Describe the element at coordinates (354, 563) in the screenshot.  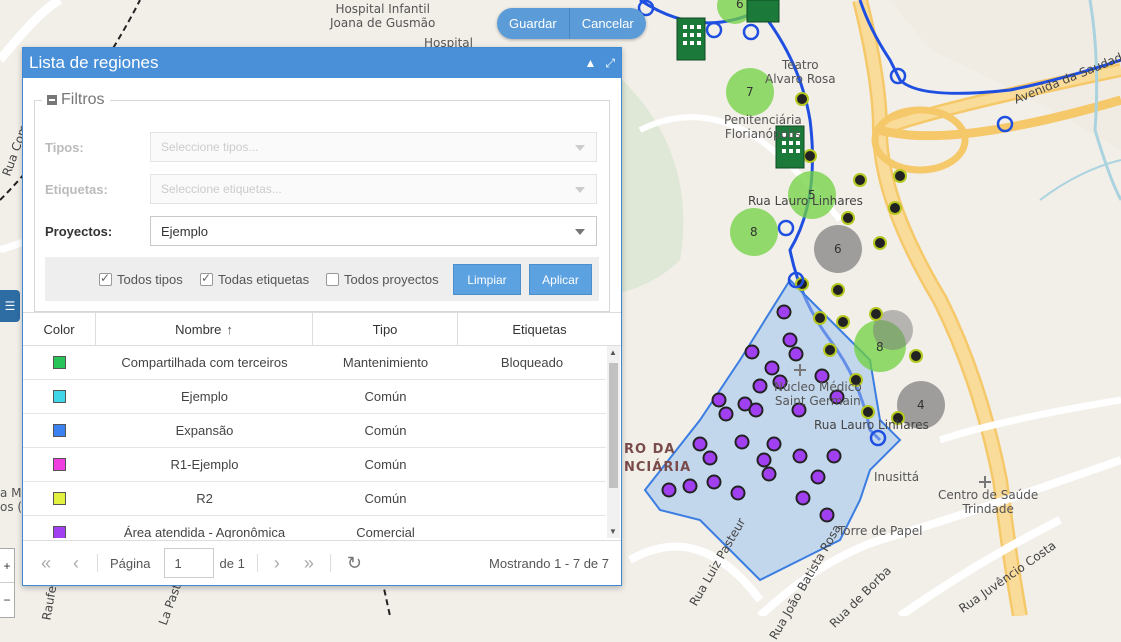
I see `refresh-icon: ↻` at that location.